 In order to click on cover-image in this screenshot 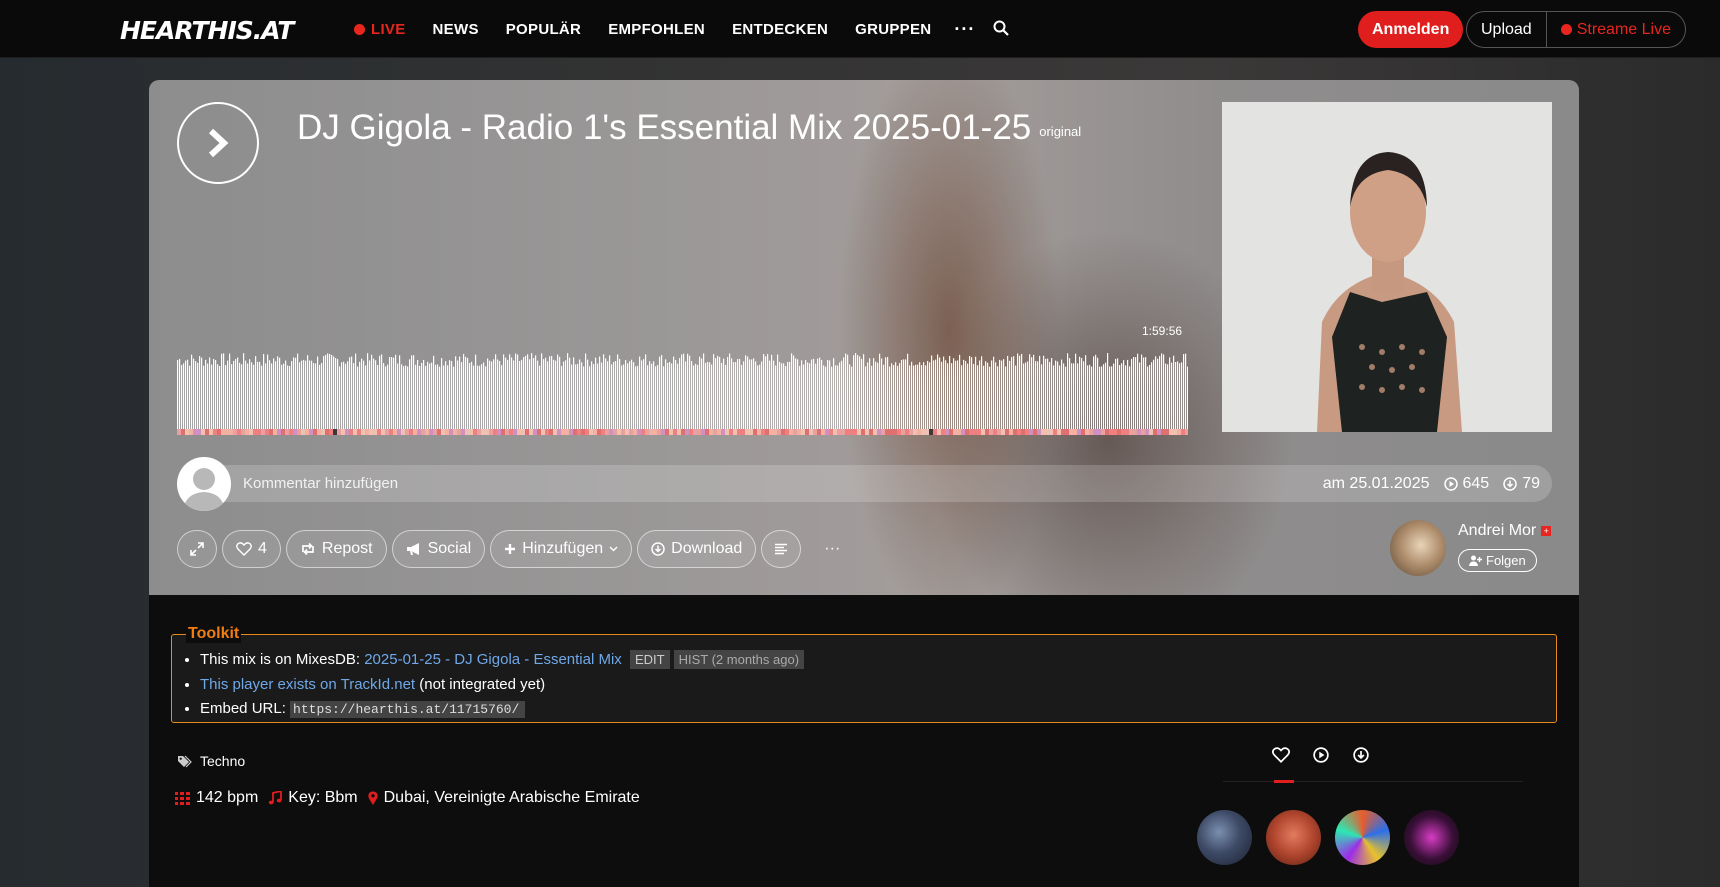, I will do `click(1387, 267)`.